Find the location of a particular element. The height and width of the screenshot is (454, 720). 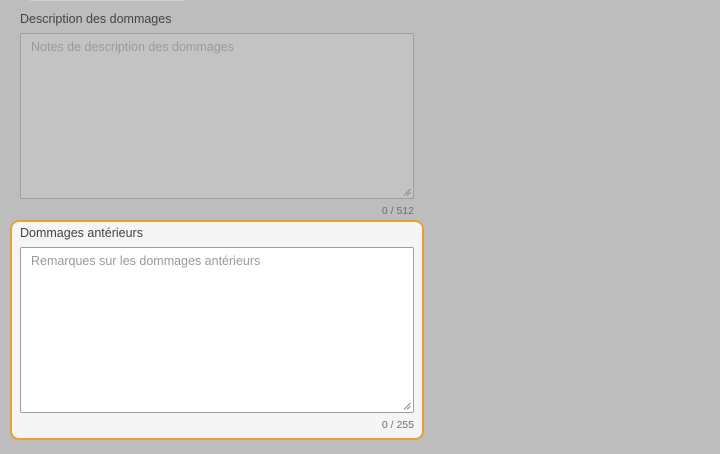

damage-description-label: Description des dommages is located at coordinates (96, 19).